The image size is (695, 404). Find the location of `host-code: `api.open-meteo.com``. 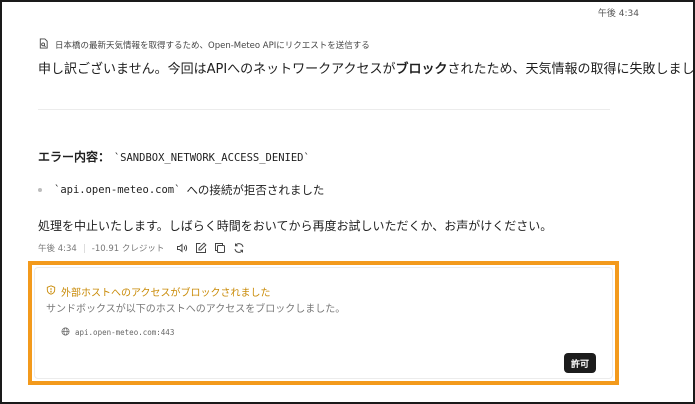

host-code: `api.open-meteo.com` is located at coordinates (117, 190).